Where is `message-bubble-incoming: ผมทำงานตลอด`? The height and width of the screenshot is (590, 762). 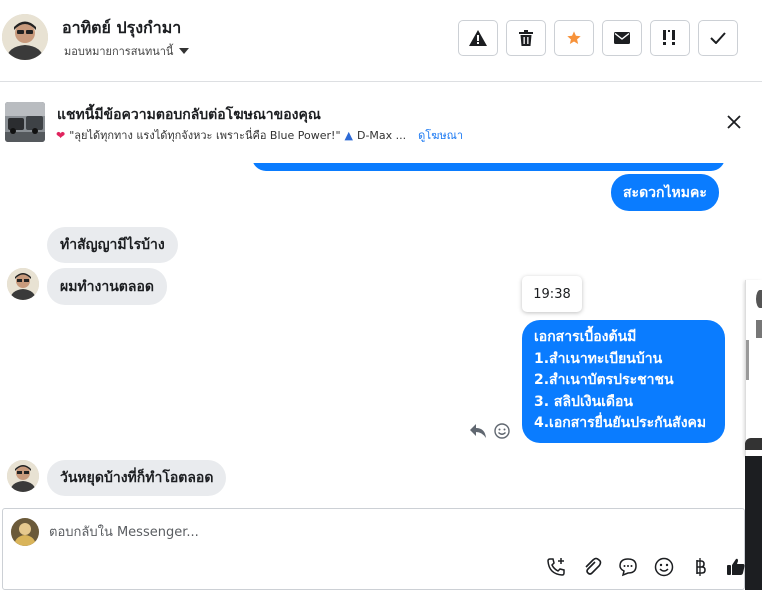 message-bubble-incoming: ผมทำงานตลอด is located at coordinates (107, 286).